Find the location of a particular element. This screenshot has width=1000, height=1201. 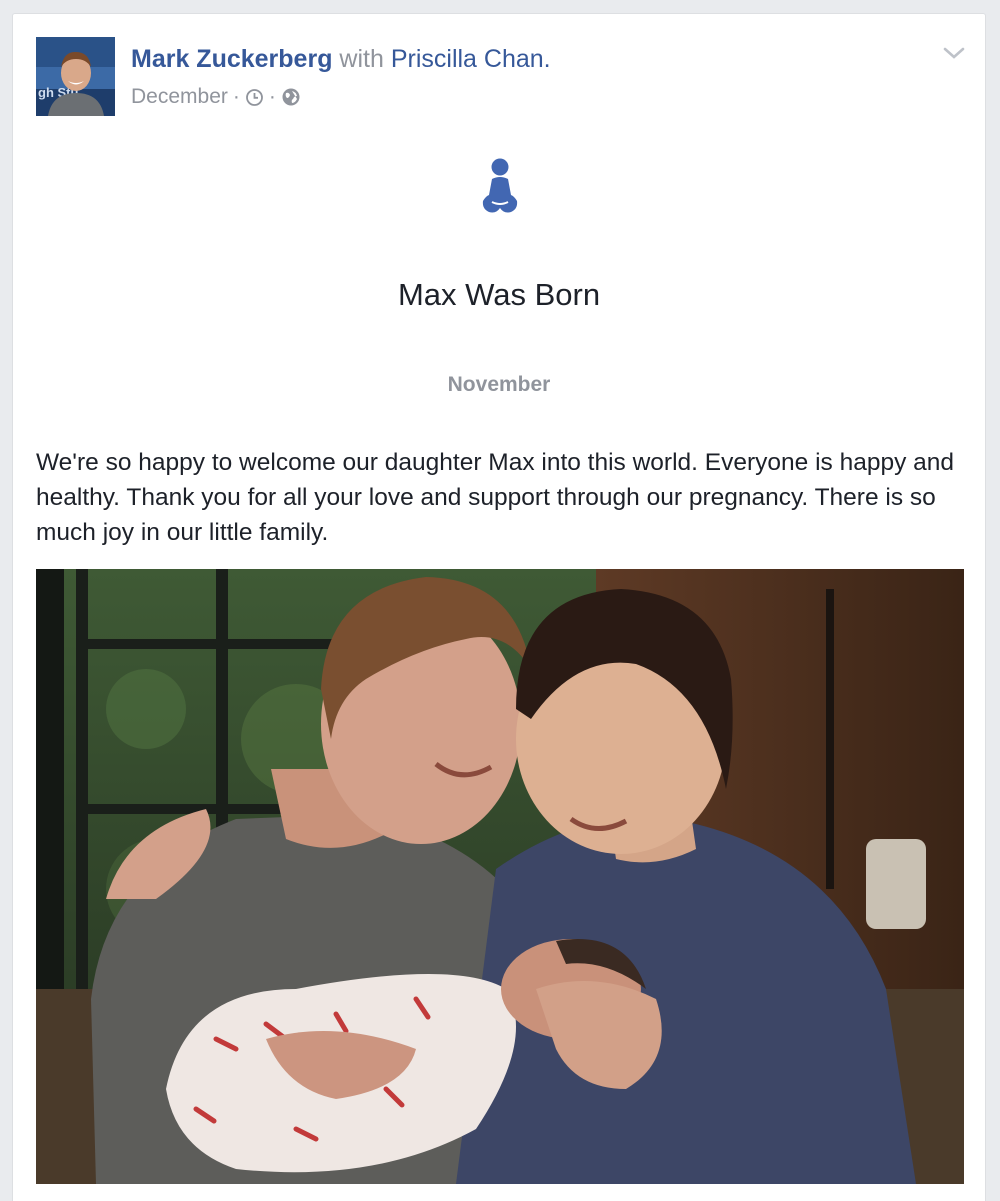

globe-icon is located at coordinates (291, 97).